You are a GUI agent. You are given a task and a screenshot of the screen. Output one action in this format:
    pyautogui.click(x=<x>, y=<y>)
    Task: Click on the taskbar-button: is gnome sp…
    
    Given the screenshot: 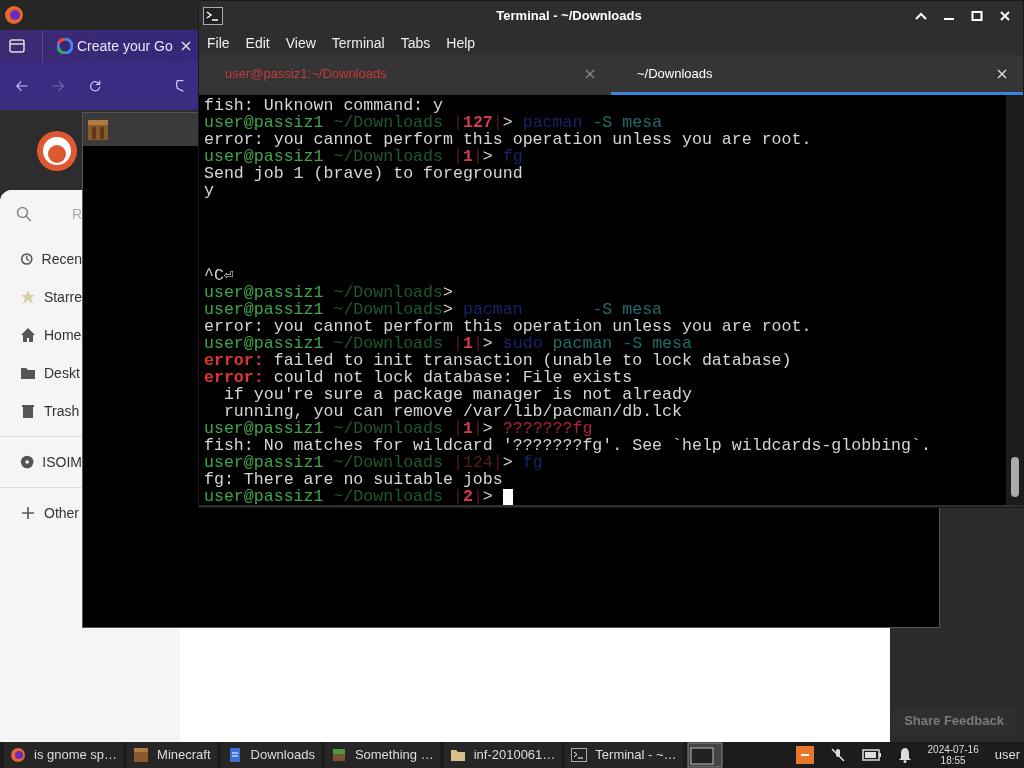 What is the action you would take?
    pyautogui.click(x=64, y=755)
    